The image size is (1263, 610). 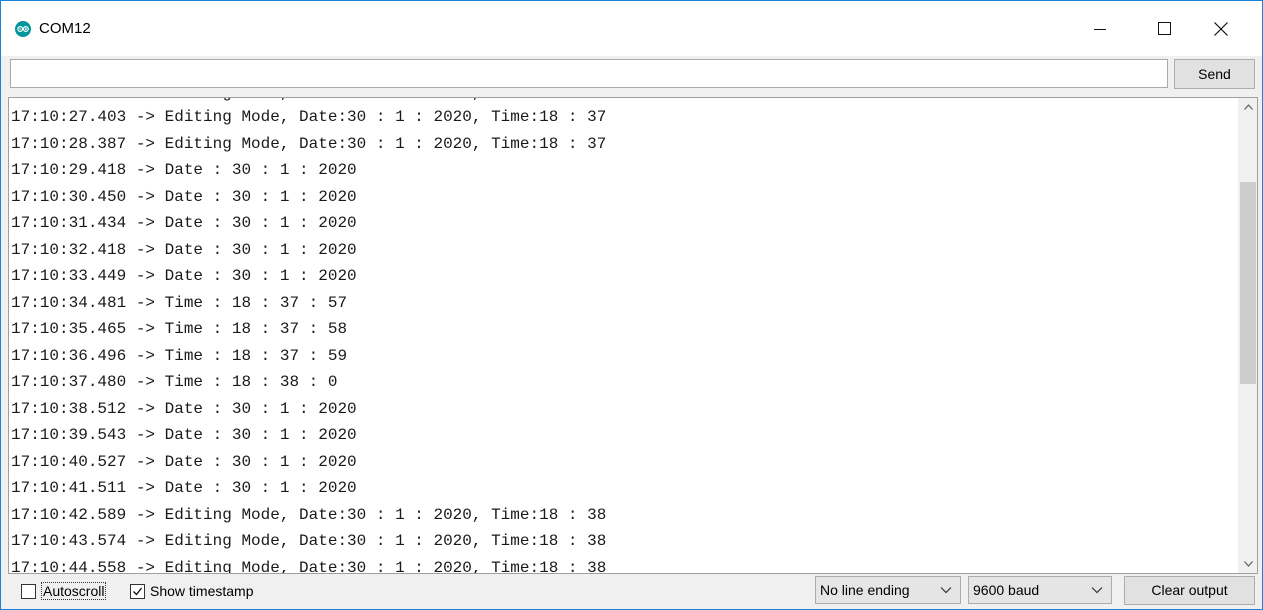 I want to click on output-line: 17:10:35.465 -> Time : 18 : 37 : 58, so click(x=179, y=329).